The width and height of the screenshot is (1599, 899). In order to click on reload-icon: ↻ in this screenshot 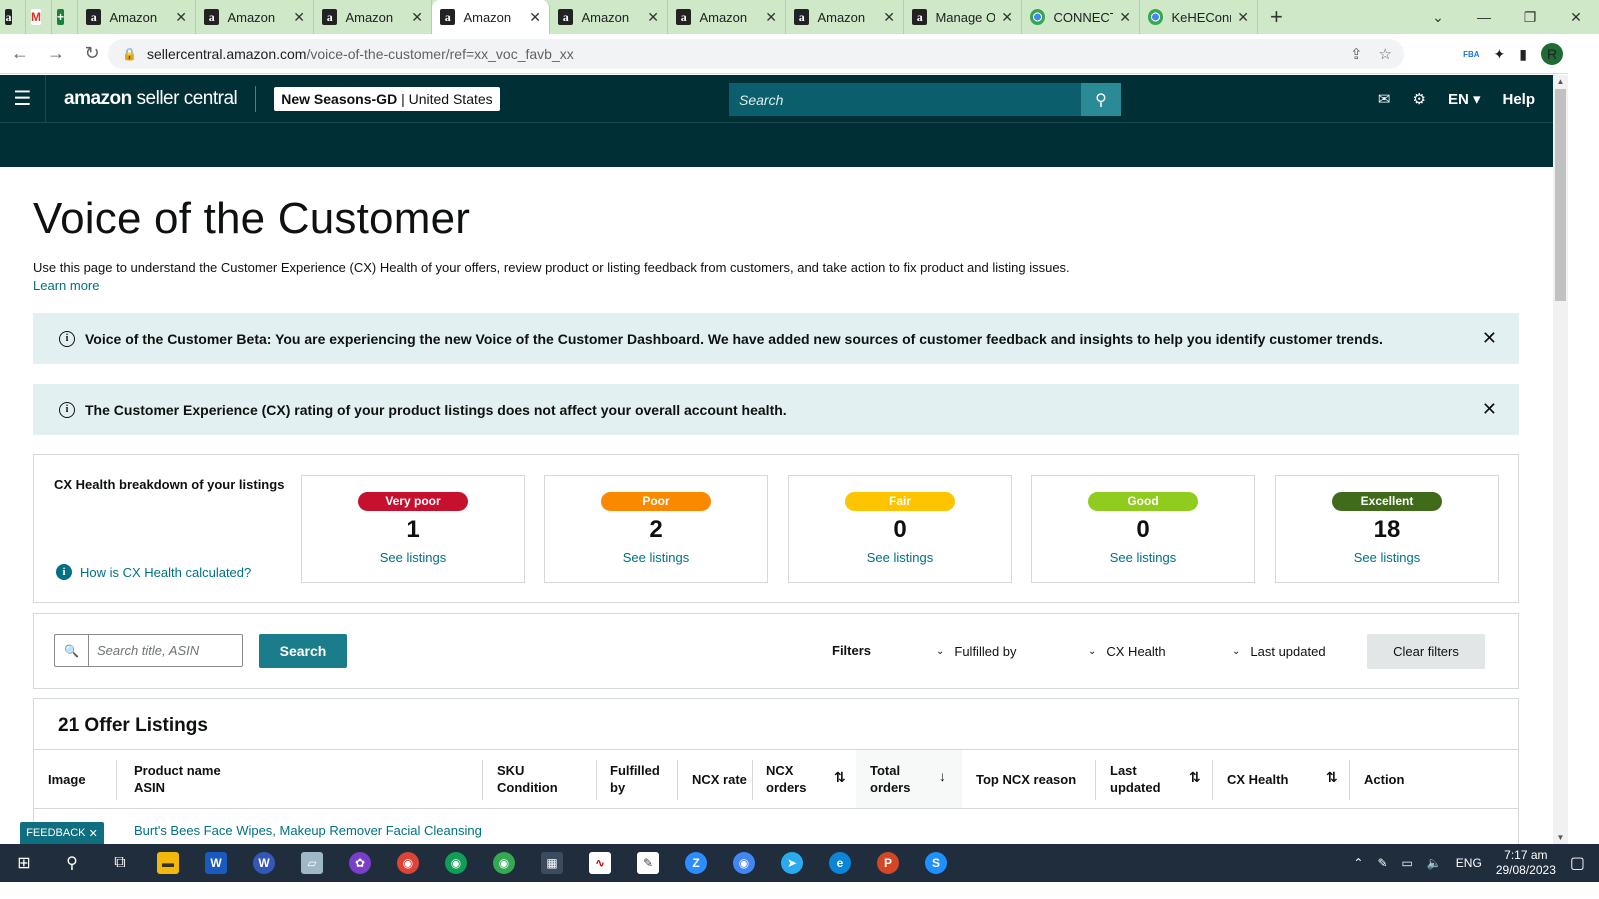, I will do `click(92, 53)`.